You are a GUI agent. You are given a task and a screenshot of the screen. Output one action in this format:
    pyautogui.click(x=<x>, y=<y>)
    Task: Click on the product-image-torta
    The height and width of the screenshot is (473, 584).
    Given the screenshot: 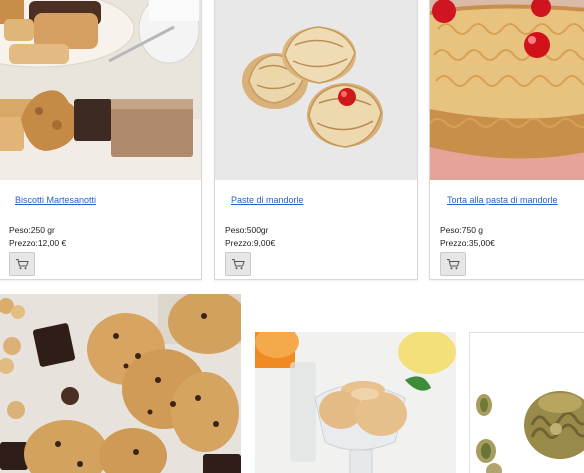 What is the action you would take?
    pyautogui.click(x=507, y=90)
    